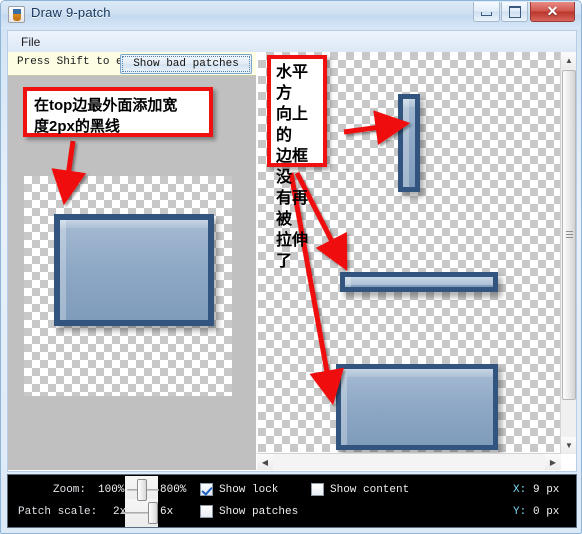  I want to click on minimize-icon, so click(486, 11).